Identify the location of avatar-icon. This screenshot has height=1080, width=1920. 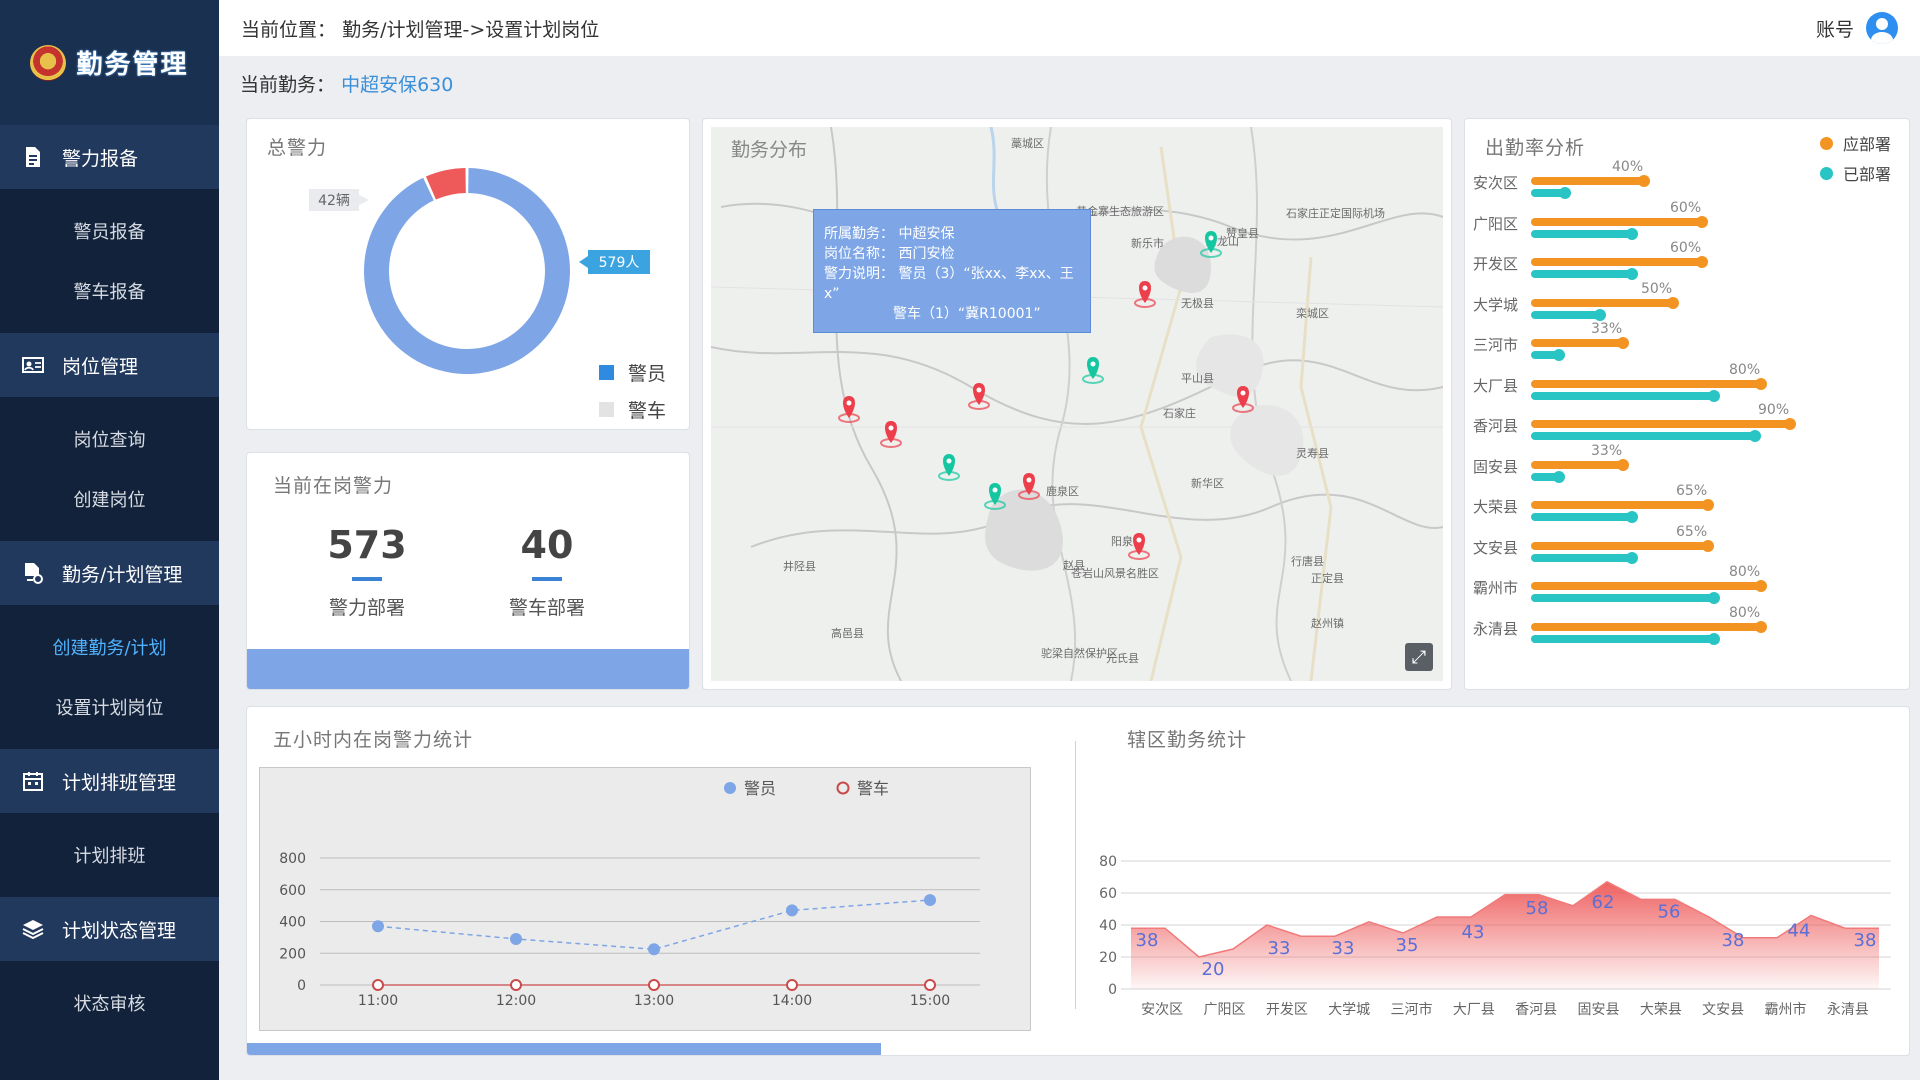
(1882, 28).